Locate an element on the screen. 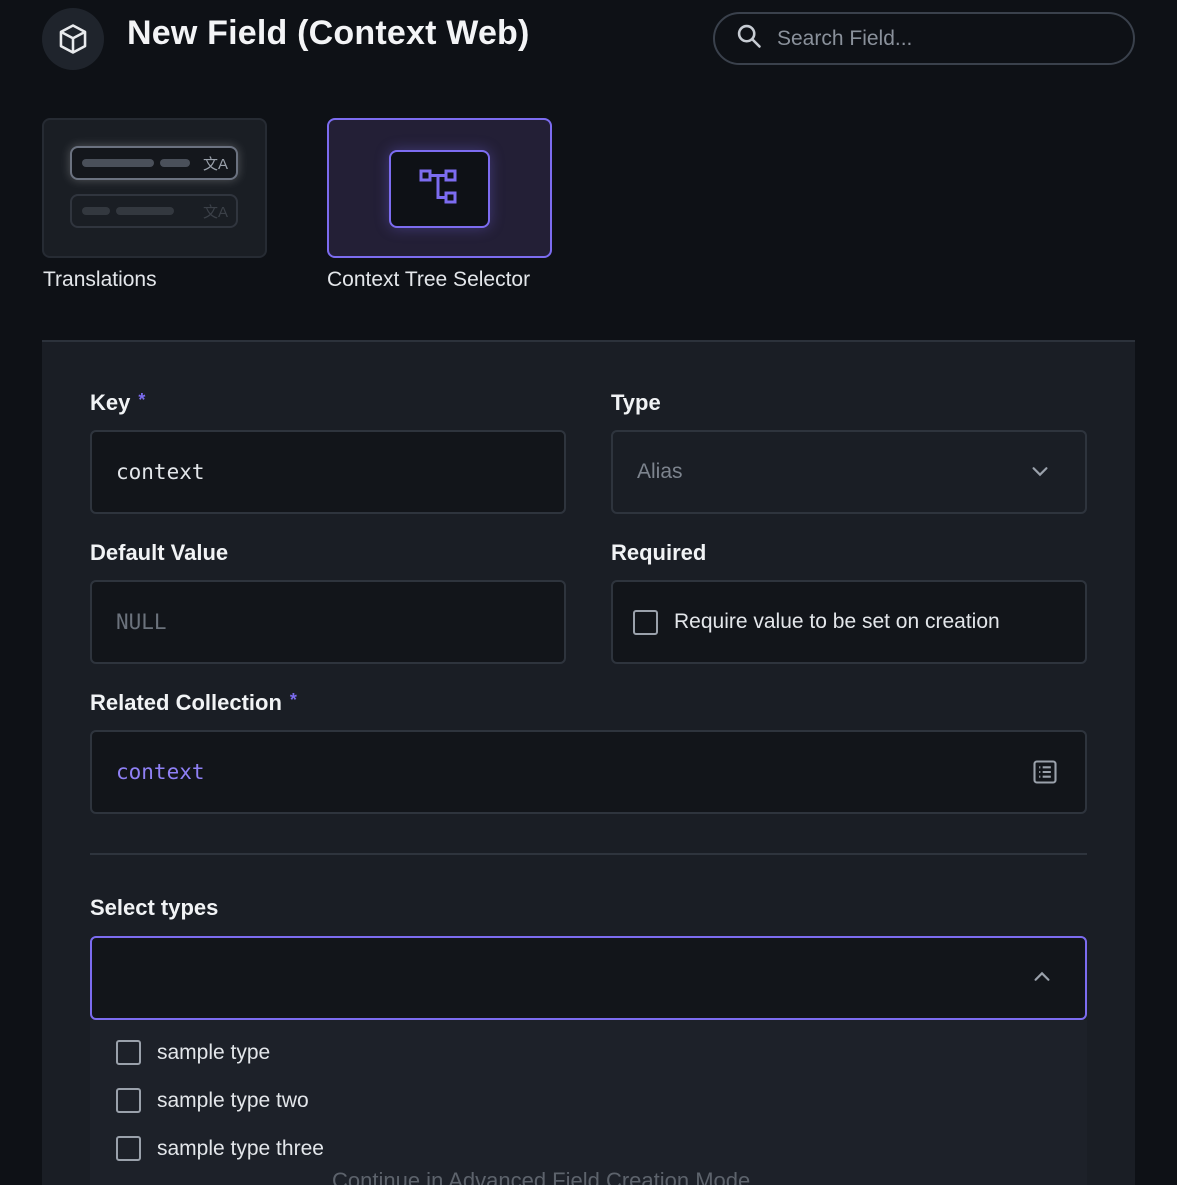 The width and height of the screenshot is (1177, 1185). option-sample-type-three: sample type three is located at coordinates (220, 1148).